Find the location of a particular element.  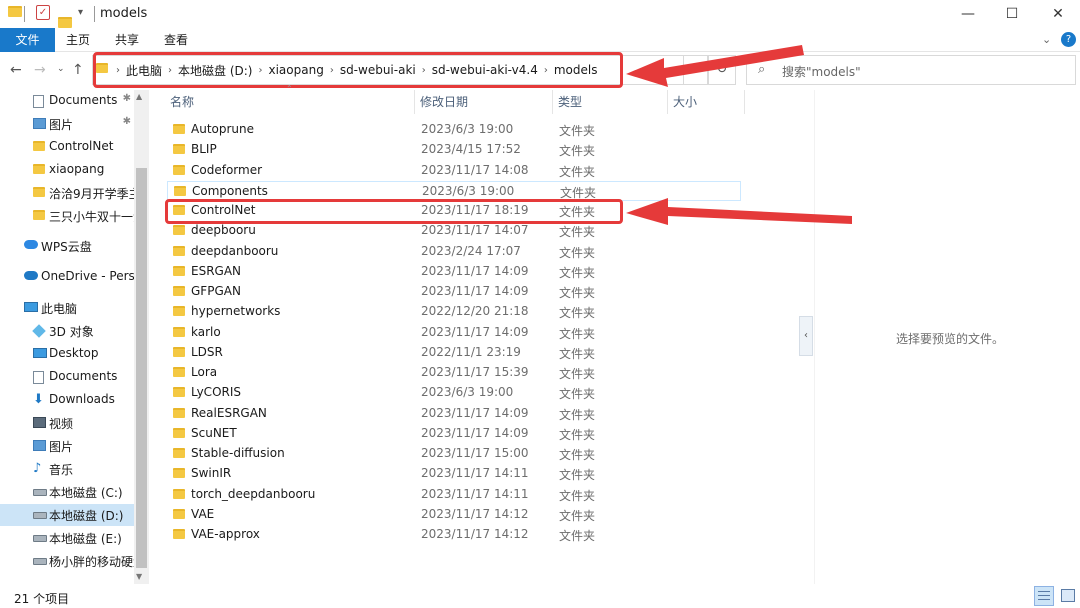

forward-arrow-icon: → is located at coordinates (40, 70).